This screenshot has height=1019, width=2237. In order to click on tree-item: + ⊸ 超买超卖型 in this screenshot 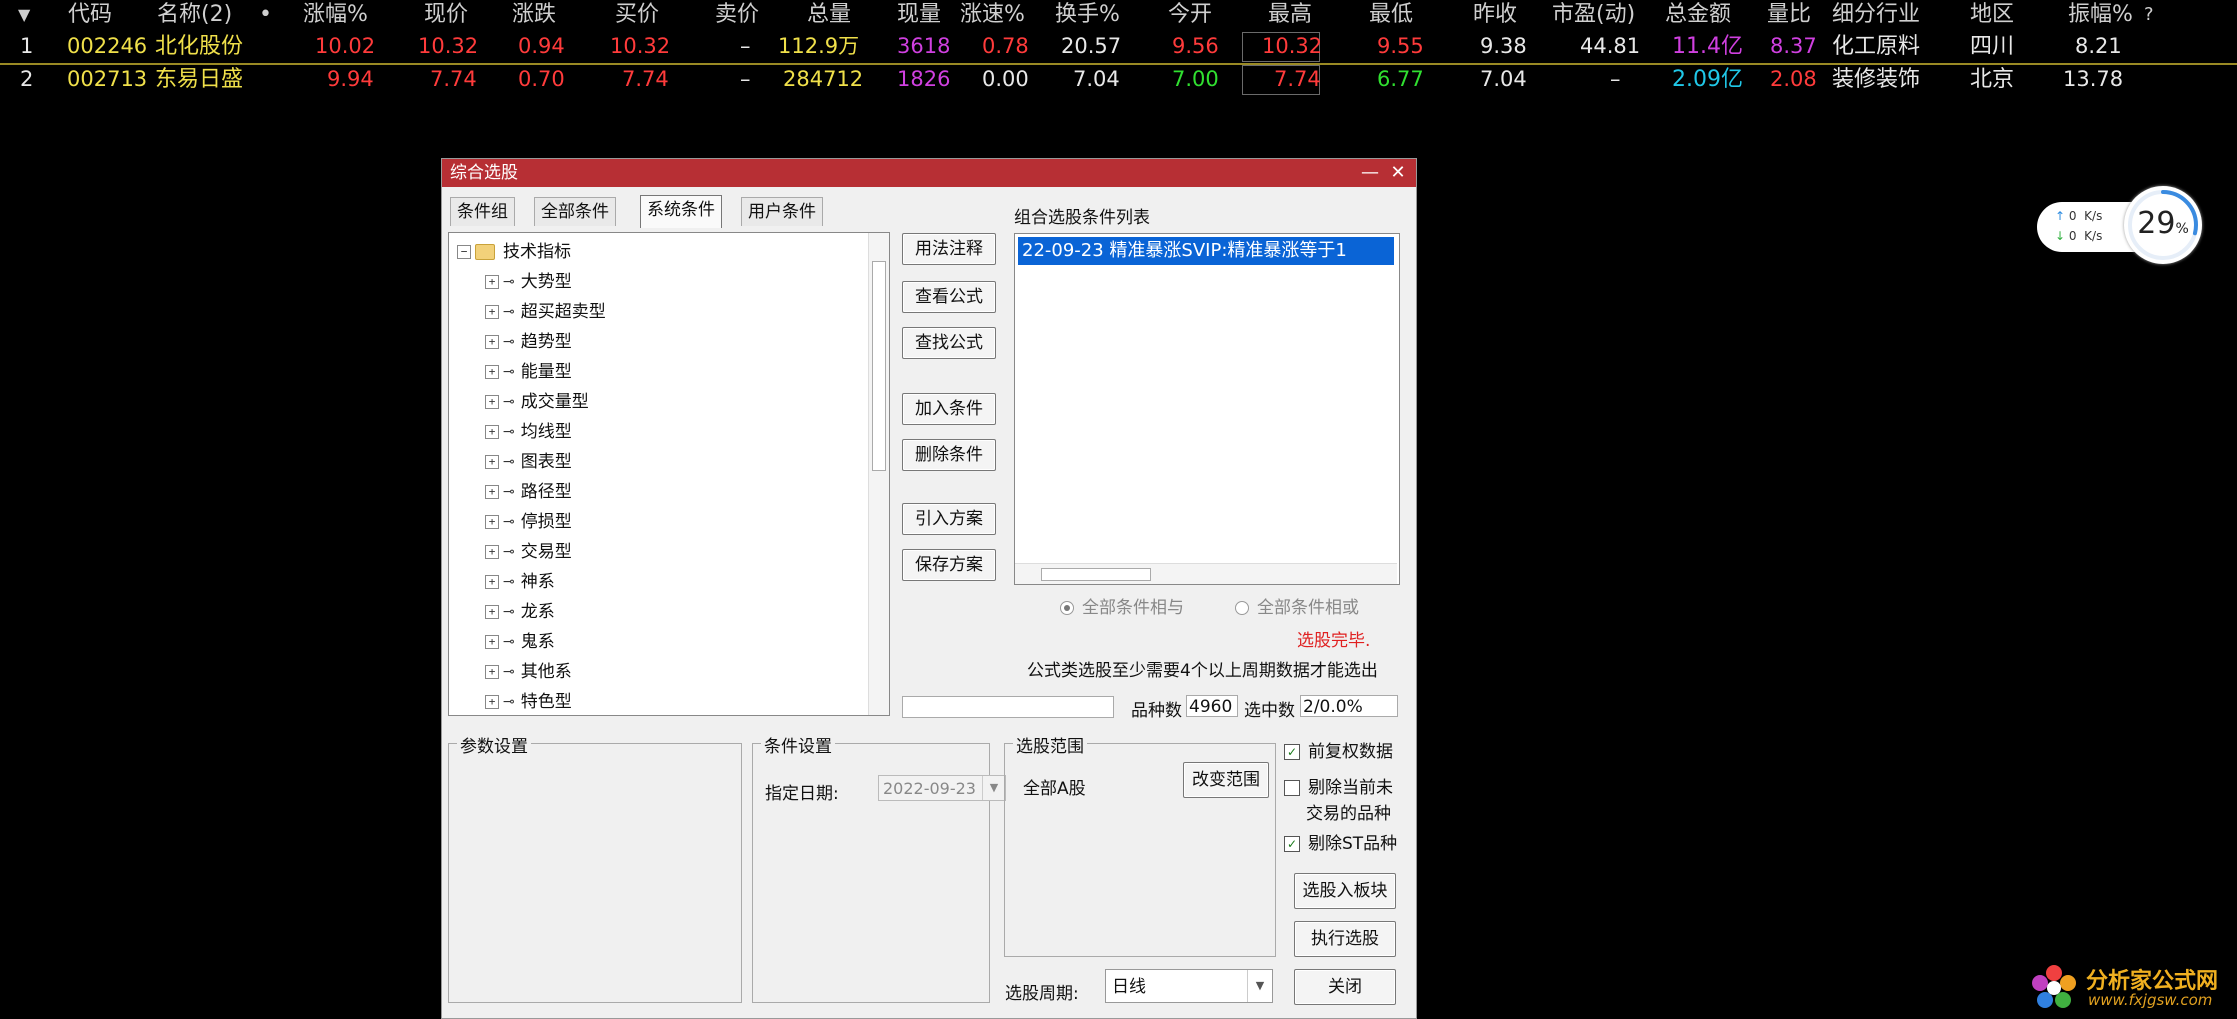, I will do `click(545, 311)`.